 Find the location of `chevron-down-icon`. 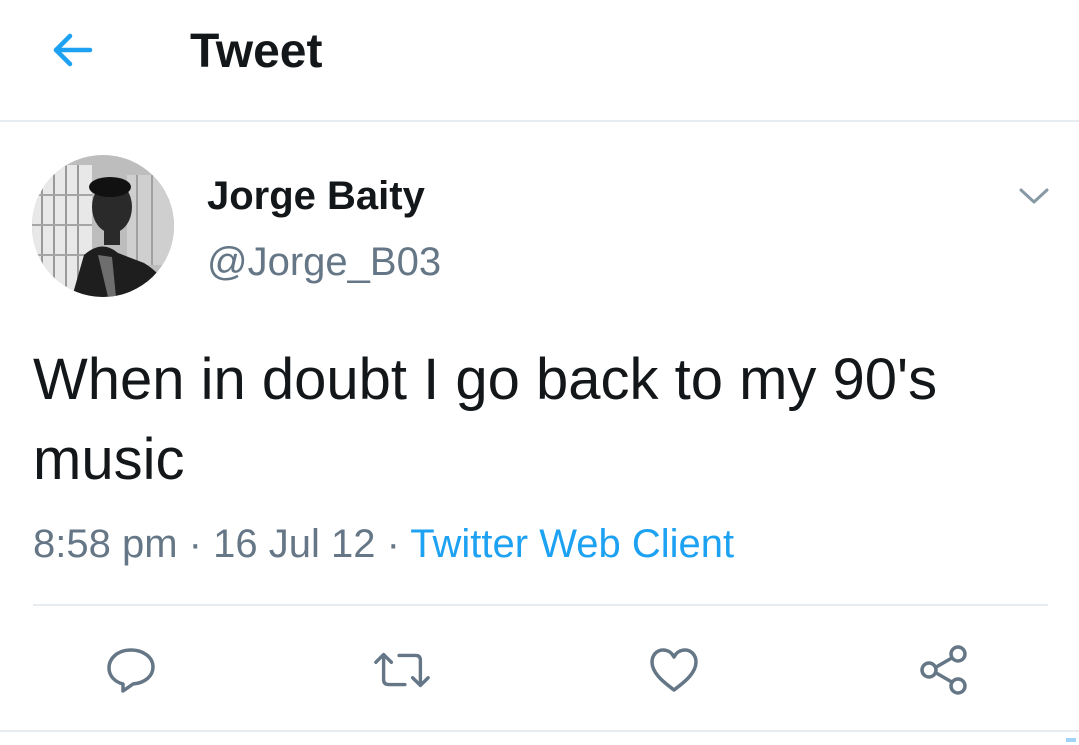

chevron-down-icon is located at coordinates (1034, 196).